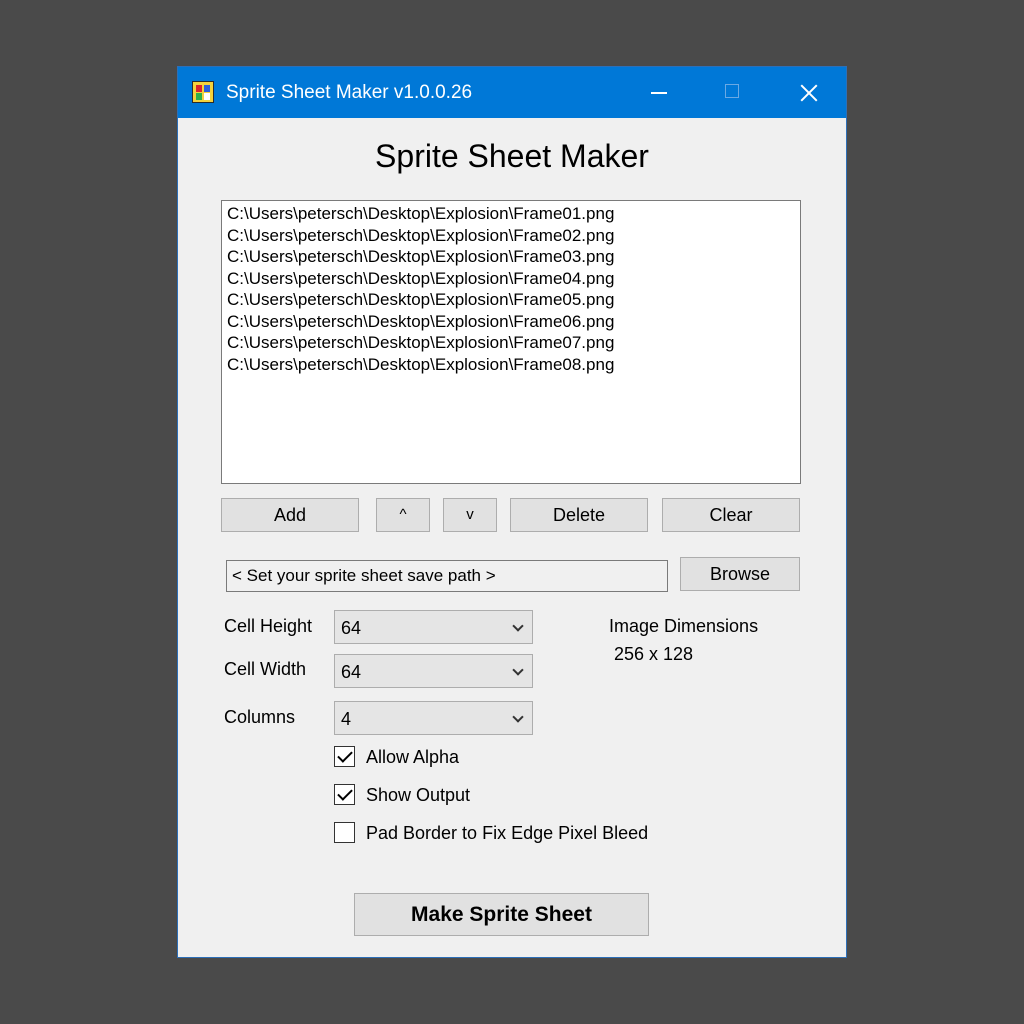 Image resolution: width=1024 pixels, height=1024 pixels. Describe the element at coordinates (344, 832) in the screenshot. I see `checkbox-box` at that location.